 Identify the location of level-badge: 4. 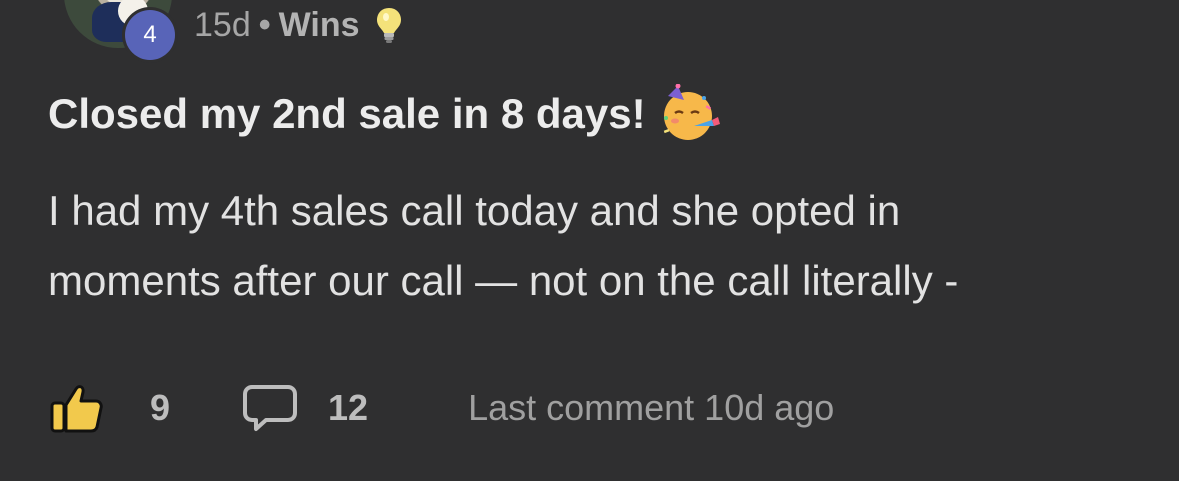
(150, 35).